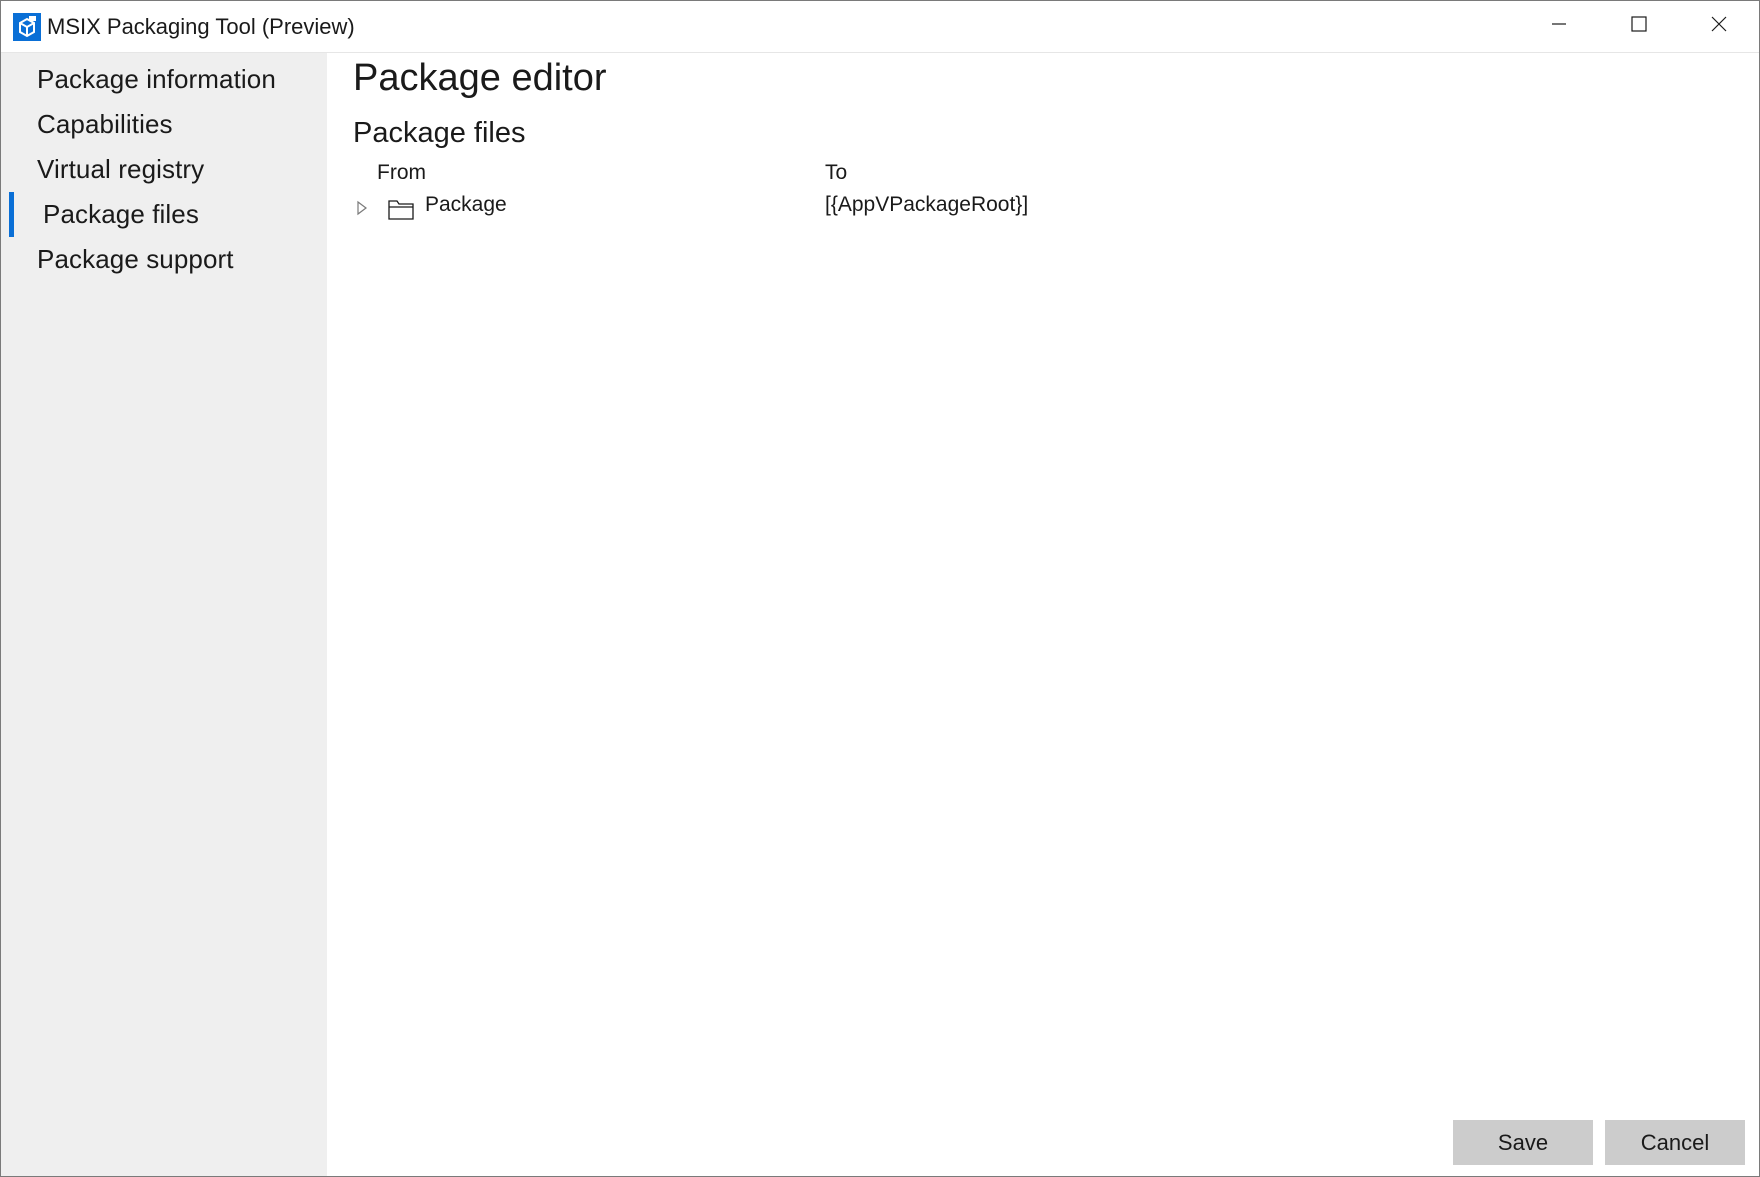  I want to click on sidebar-item-virtual-registry: Virtual registry, so click(164, 169).